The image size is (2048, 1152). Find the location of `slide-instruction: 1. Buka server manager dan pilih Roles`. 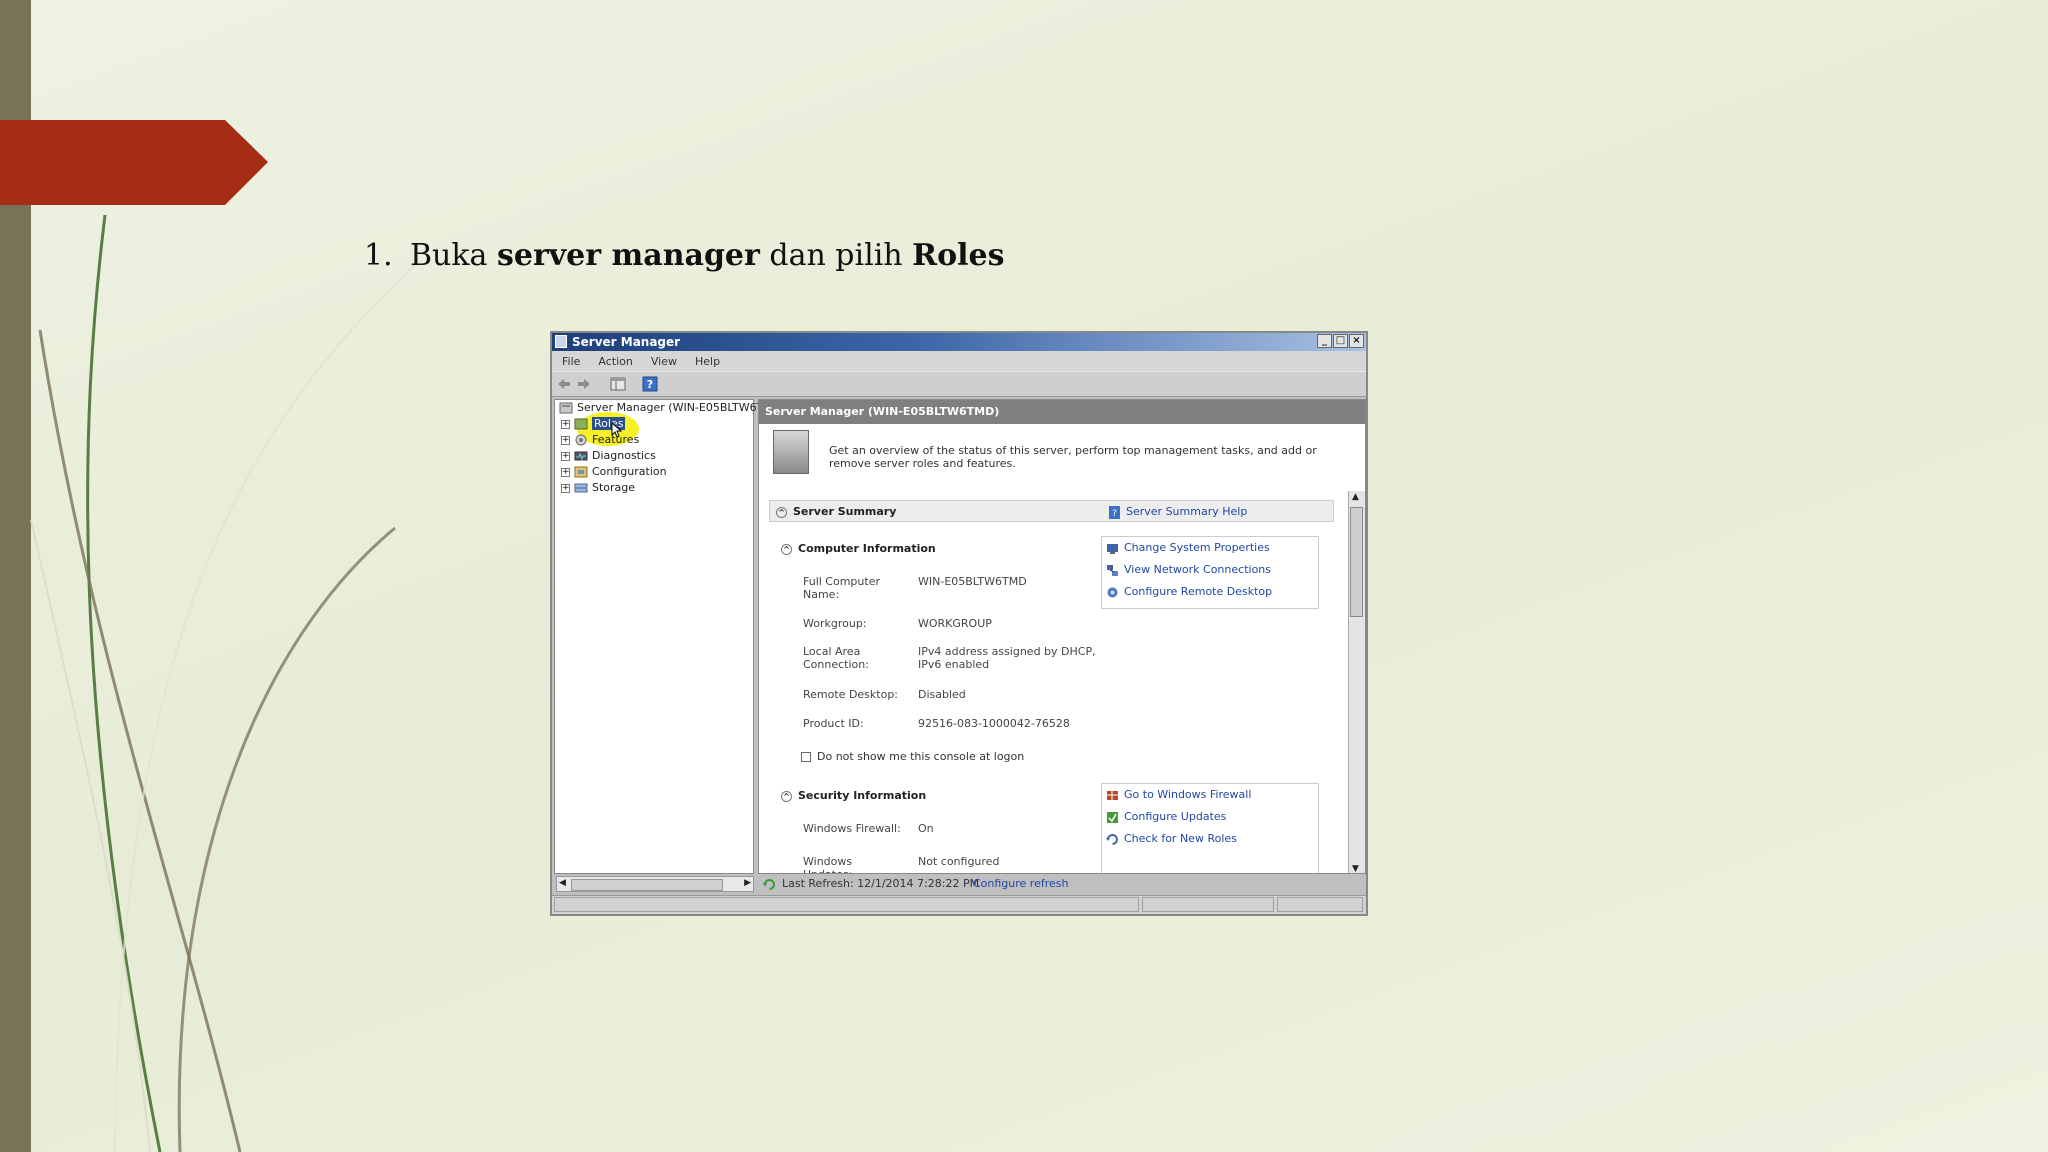

slide-instruction: 1. Buka server manager dan pilih Roles is located at coordinates (684, 255).